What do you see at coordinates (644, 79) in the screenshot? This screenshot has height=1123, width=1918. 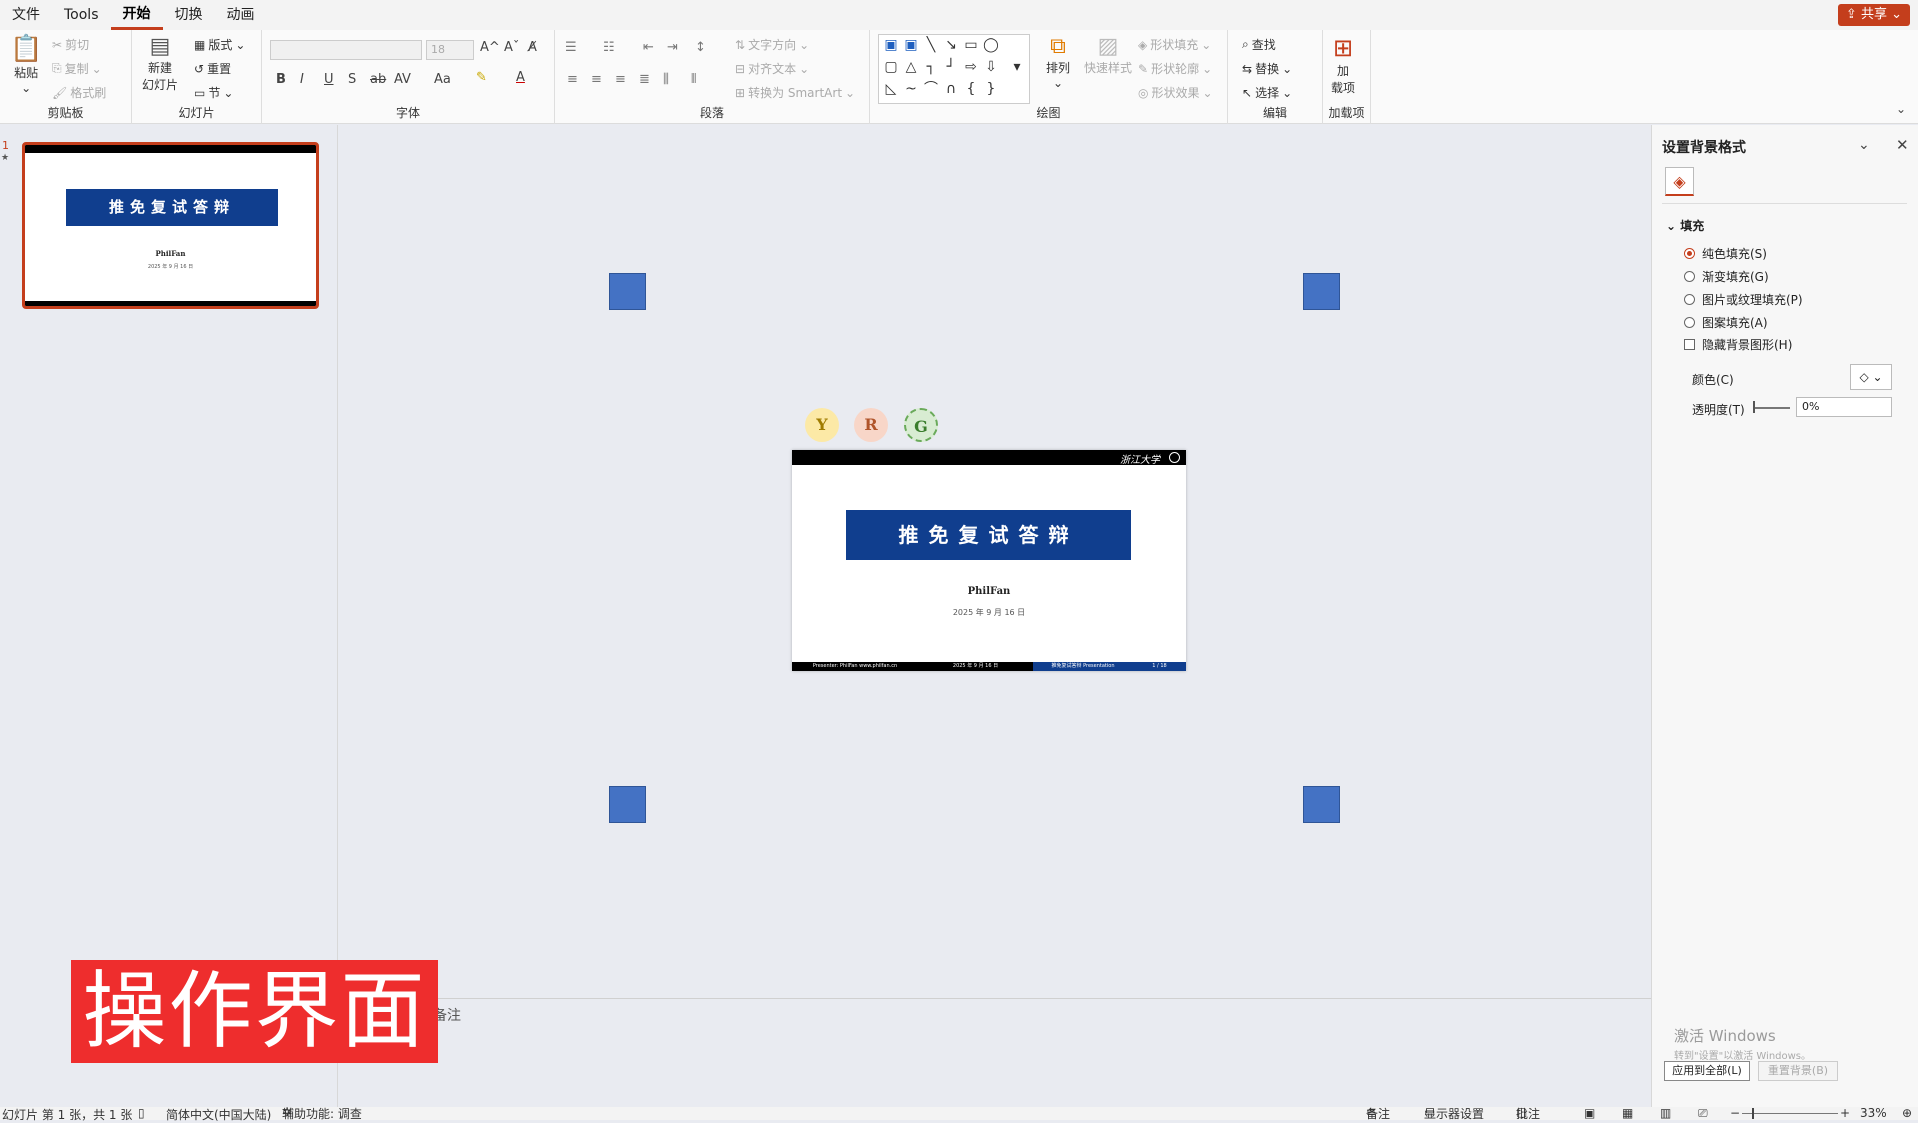 I see `justify-icon: ≣` at bounding box center [644, 79].